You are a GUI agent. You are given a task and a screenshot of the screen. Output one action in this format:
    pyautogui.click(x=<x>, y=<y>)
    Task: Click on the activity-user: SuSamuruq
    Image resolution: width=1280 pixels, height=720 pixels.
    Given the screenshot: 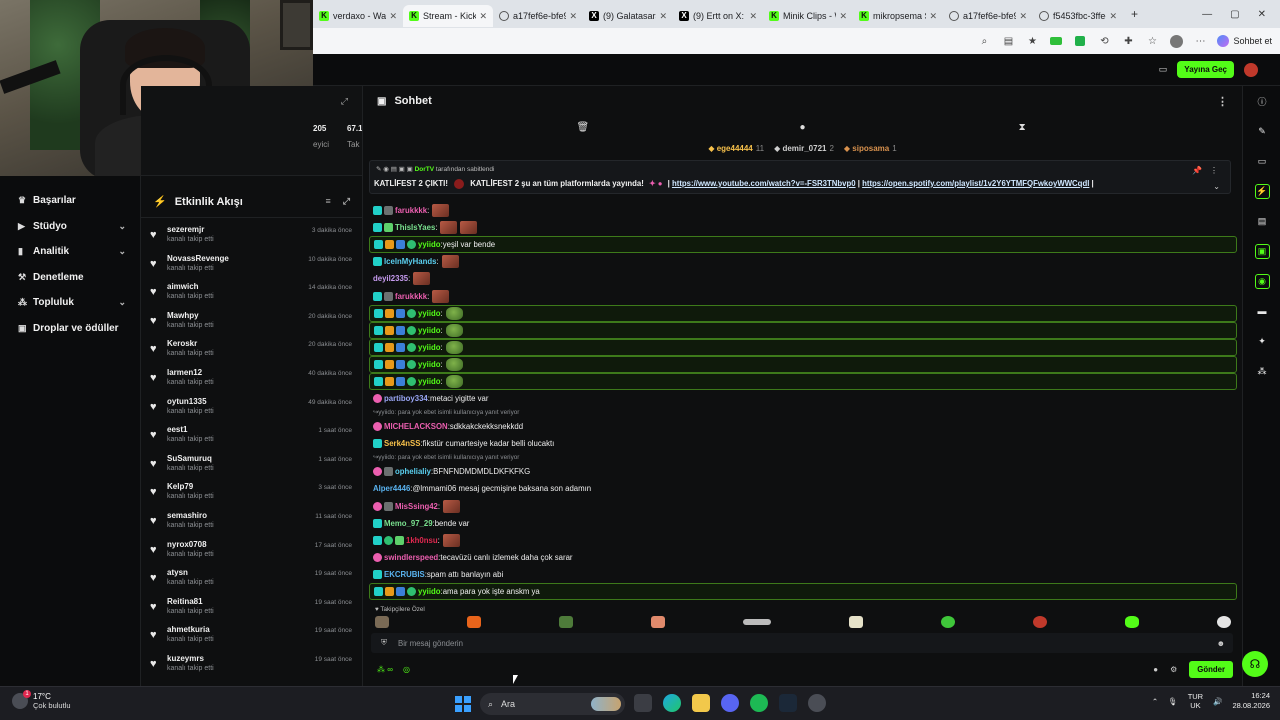 What is the action you would take?
    pyautogui.click(x=189, y=458)
    